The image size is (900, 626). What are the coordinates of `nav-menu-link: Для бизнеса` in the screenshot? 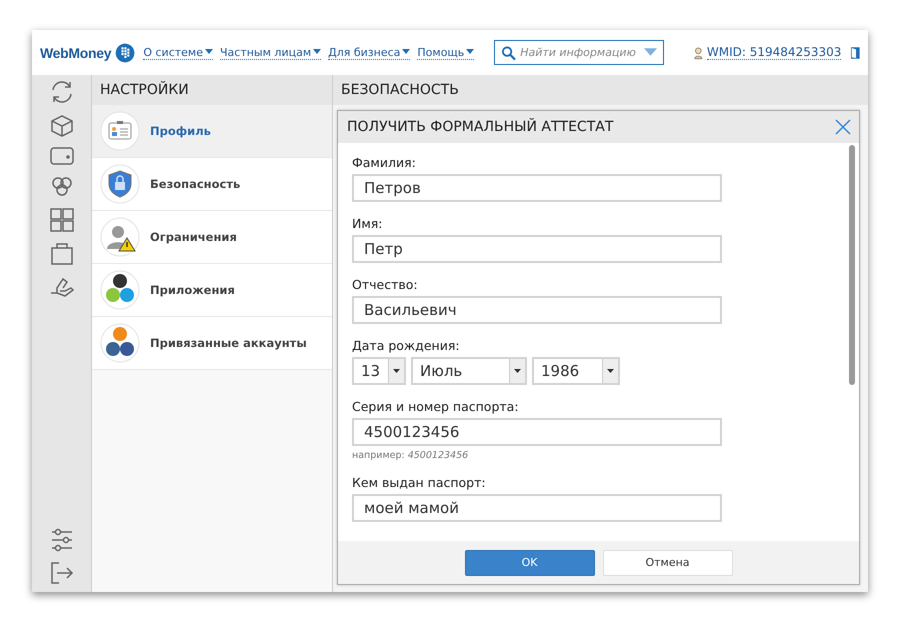 It's located at (369, 53).